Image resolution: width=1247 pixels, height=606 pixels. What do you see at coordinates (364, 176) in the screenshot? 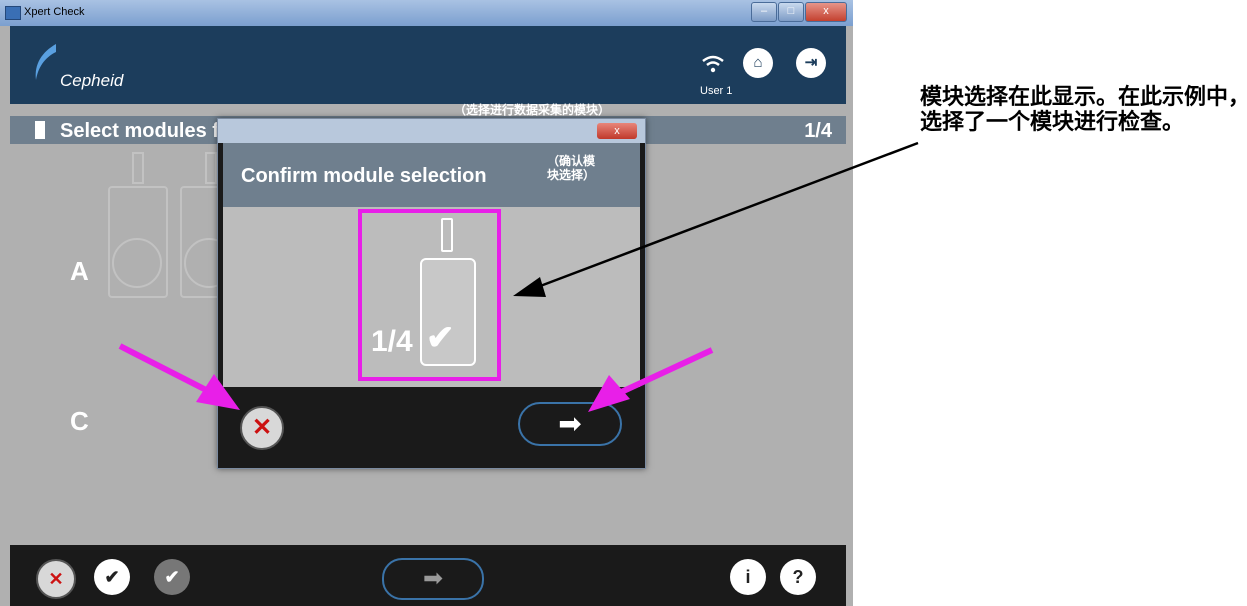
I see `dialog-title: Confirm module selection` at bounding box center [364, 176].